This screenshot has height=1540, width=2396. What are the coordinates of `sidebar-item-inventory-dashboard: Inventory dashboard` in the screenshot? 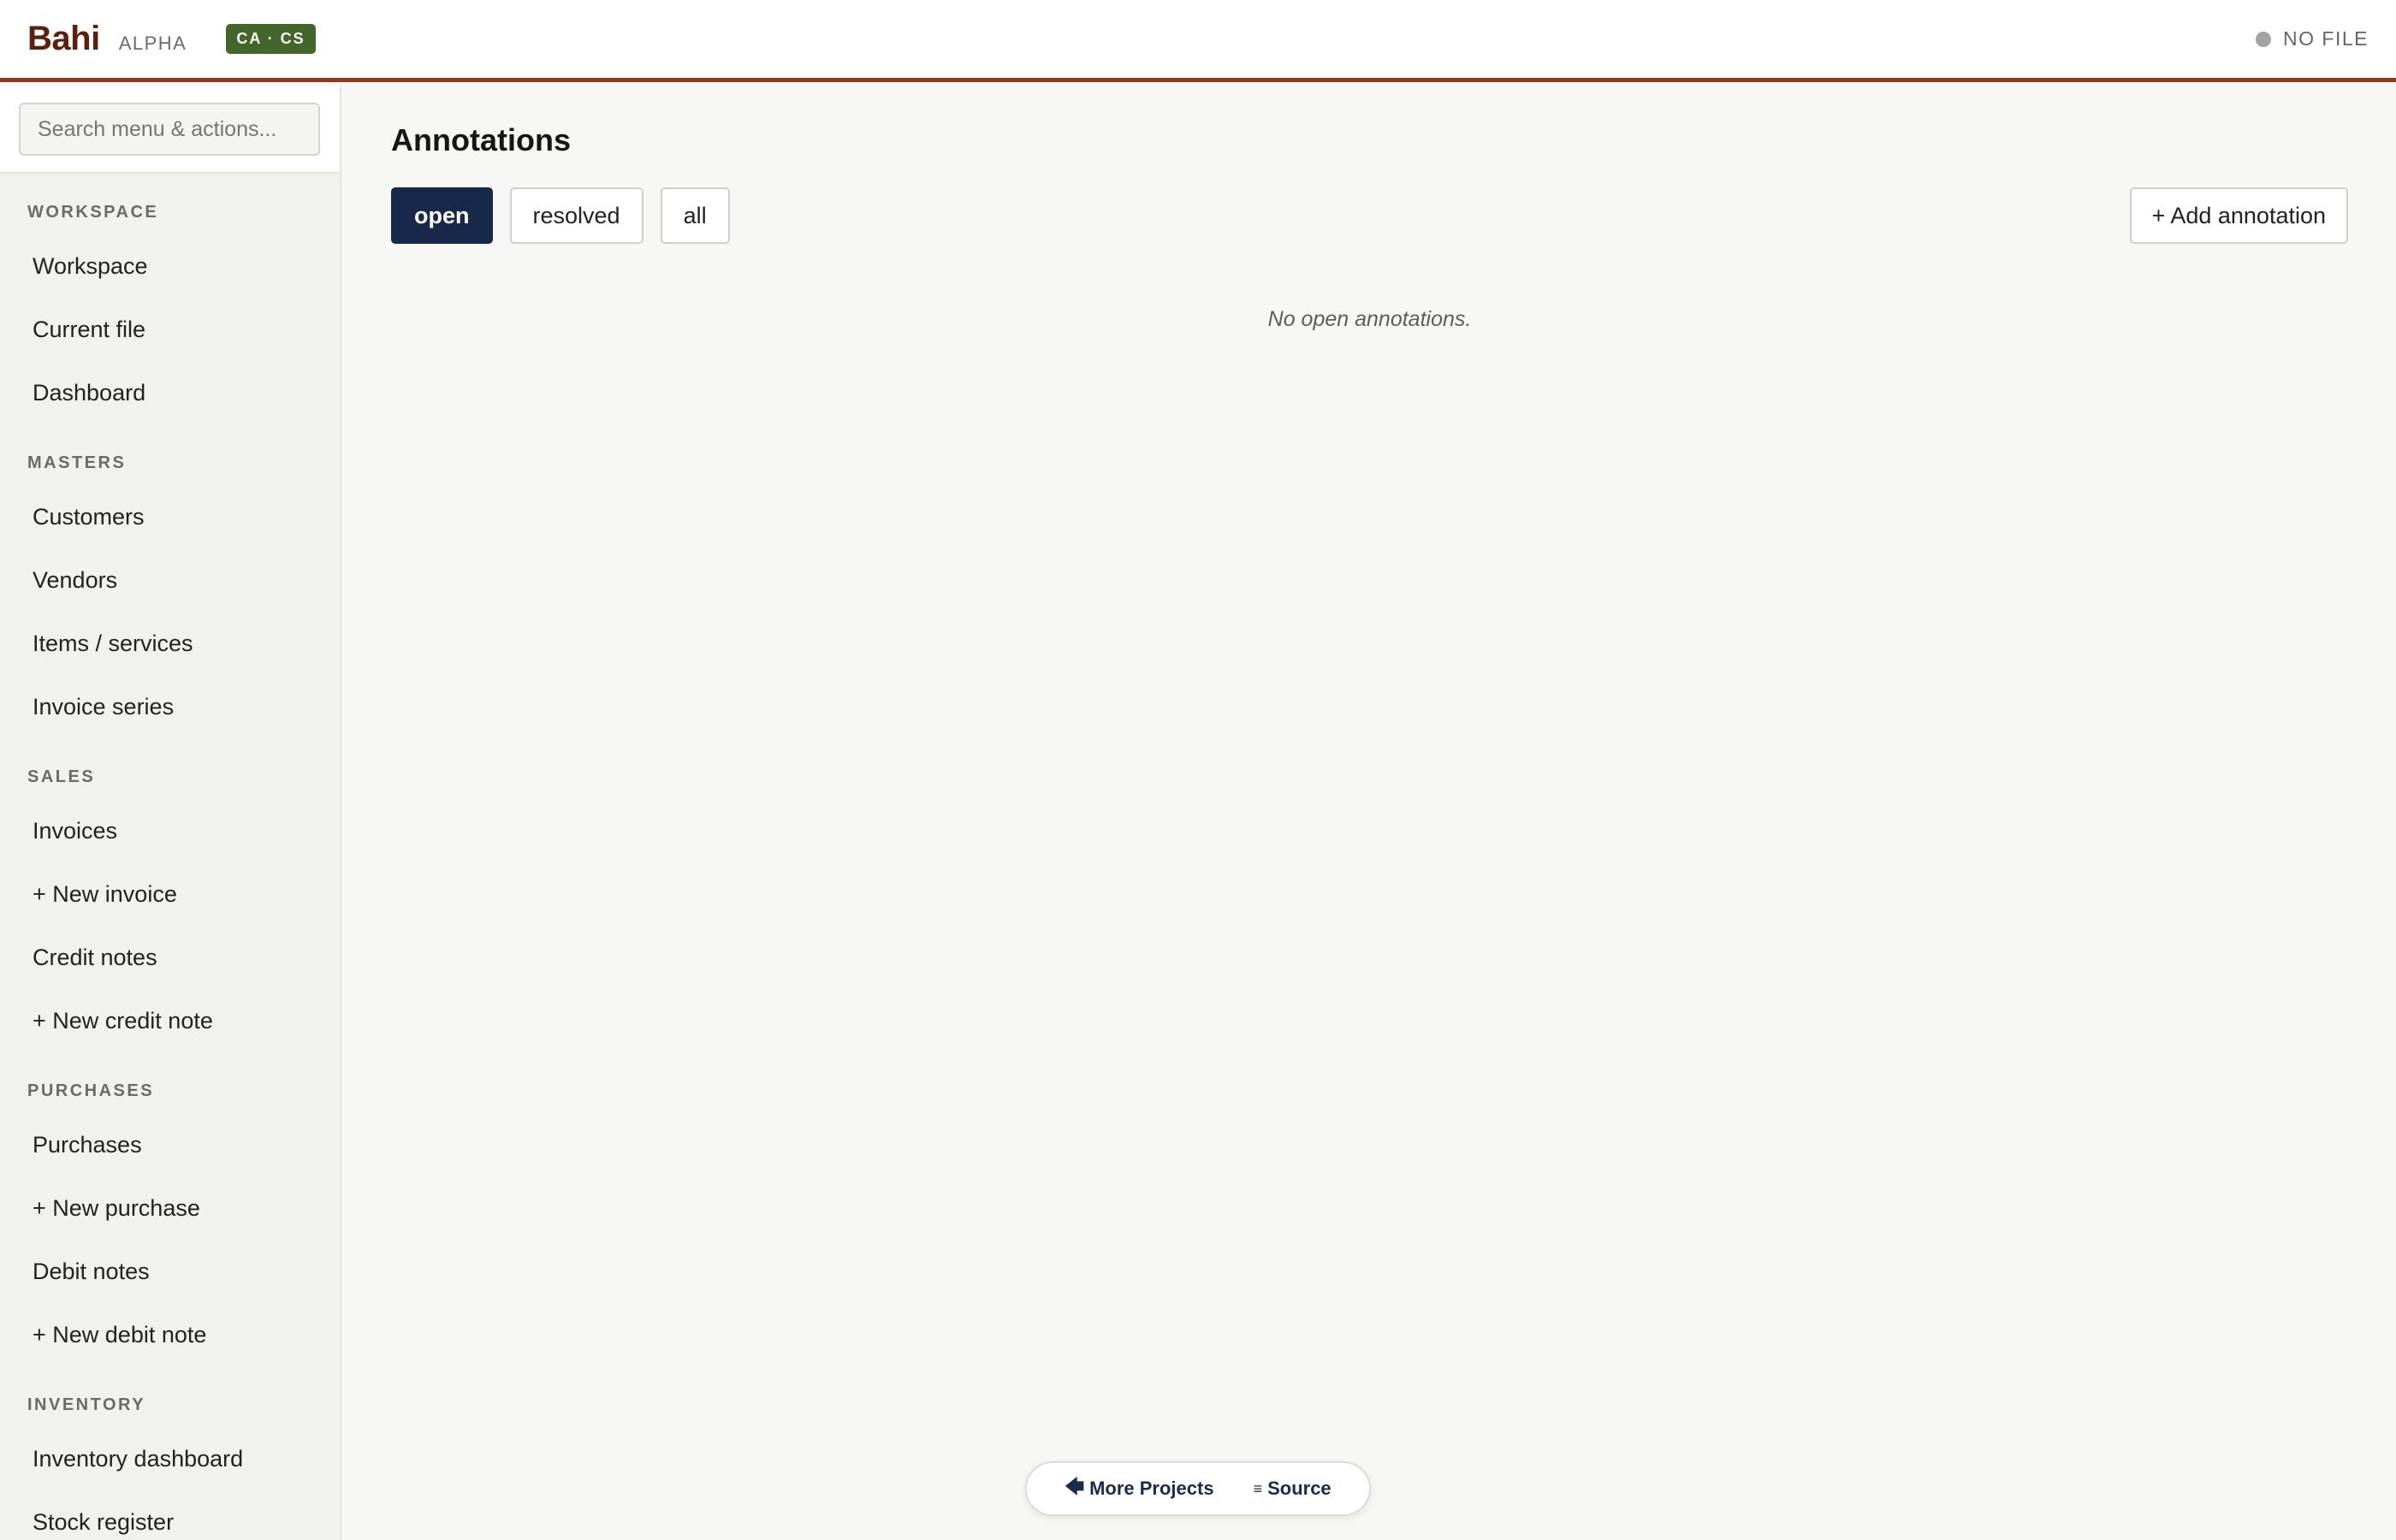 It's located at (170, 1458).